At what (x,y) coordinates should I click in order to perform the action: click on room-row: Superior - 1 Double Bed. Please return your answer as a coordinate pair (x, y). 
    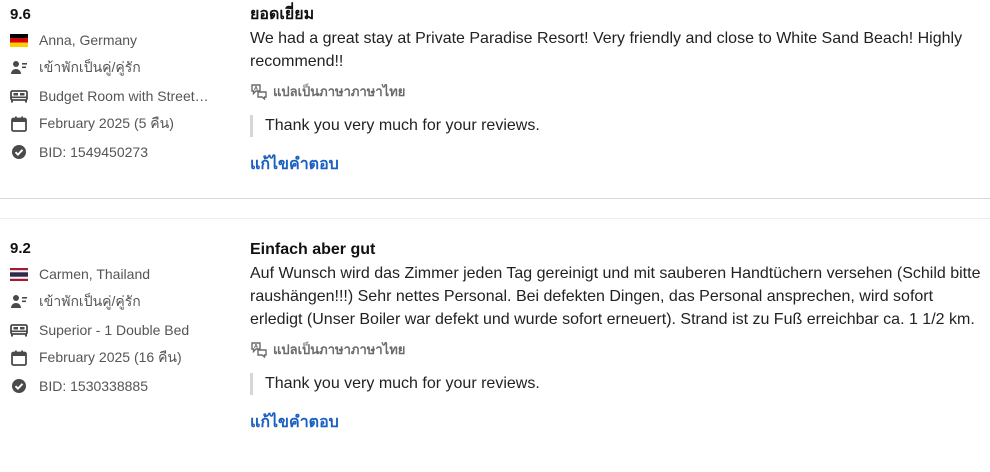
    Looking at the image, I should click on (122, 330).